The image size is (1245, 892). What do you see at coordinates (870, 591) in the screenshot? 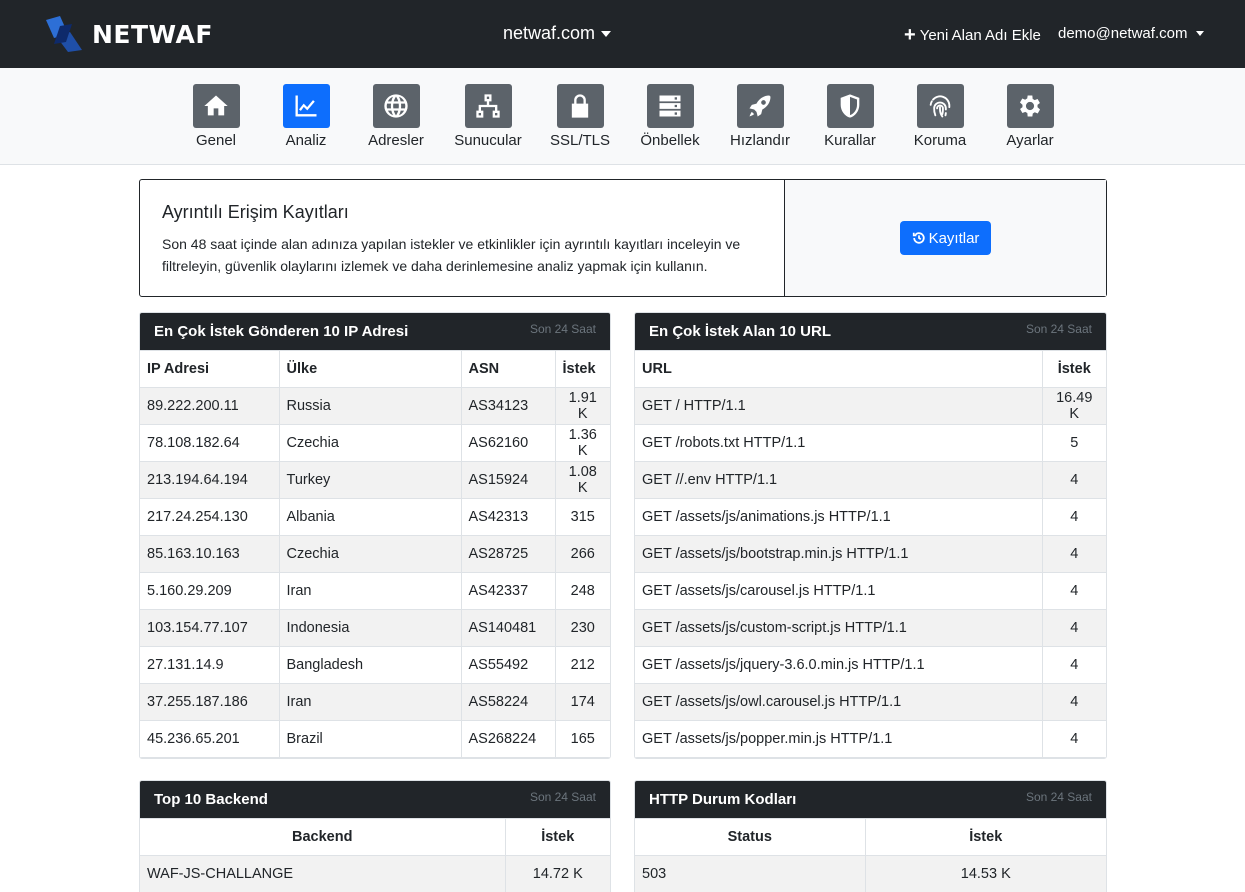
I see `table-row: GET /assets/js/carousel.js HTTP/1.1 4` at bounding box center [870, 591].